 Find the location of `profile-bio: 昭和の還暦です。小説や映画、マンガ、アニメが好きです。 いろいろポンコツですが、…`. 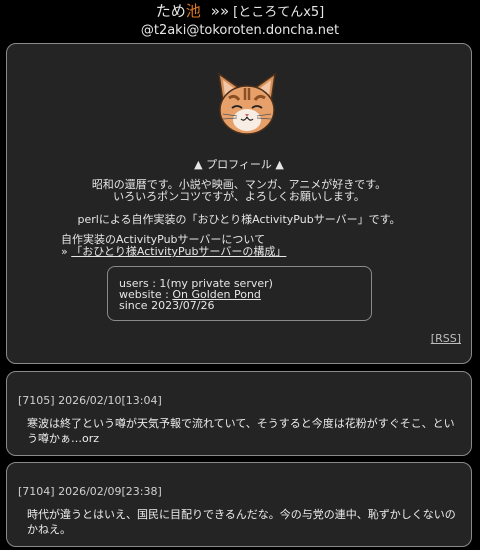

profile-bio: 昭和の還暦です。小説や映画、マンガ、アニメが好きです。 いろいろポンコツですが、… is located at coordinates (239, 191).